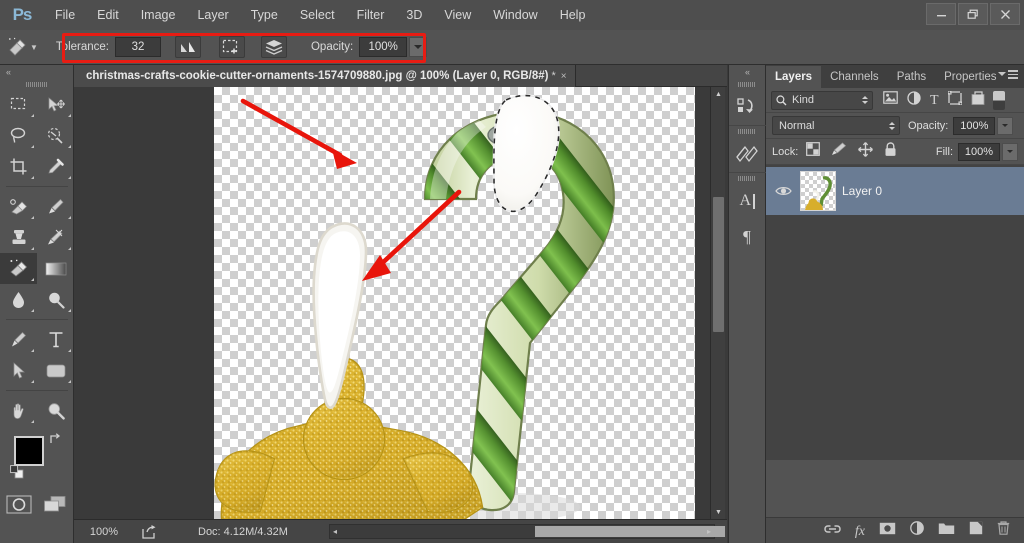 The height and width of the screenshot is (543, 1024). Describe the element at coordinates (630, 531) in the screenshot. I see `horizontal-scroll-thumb` at that location.